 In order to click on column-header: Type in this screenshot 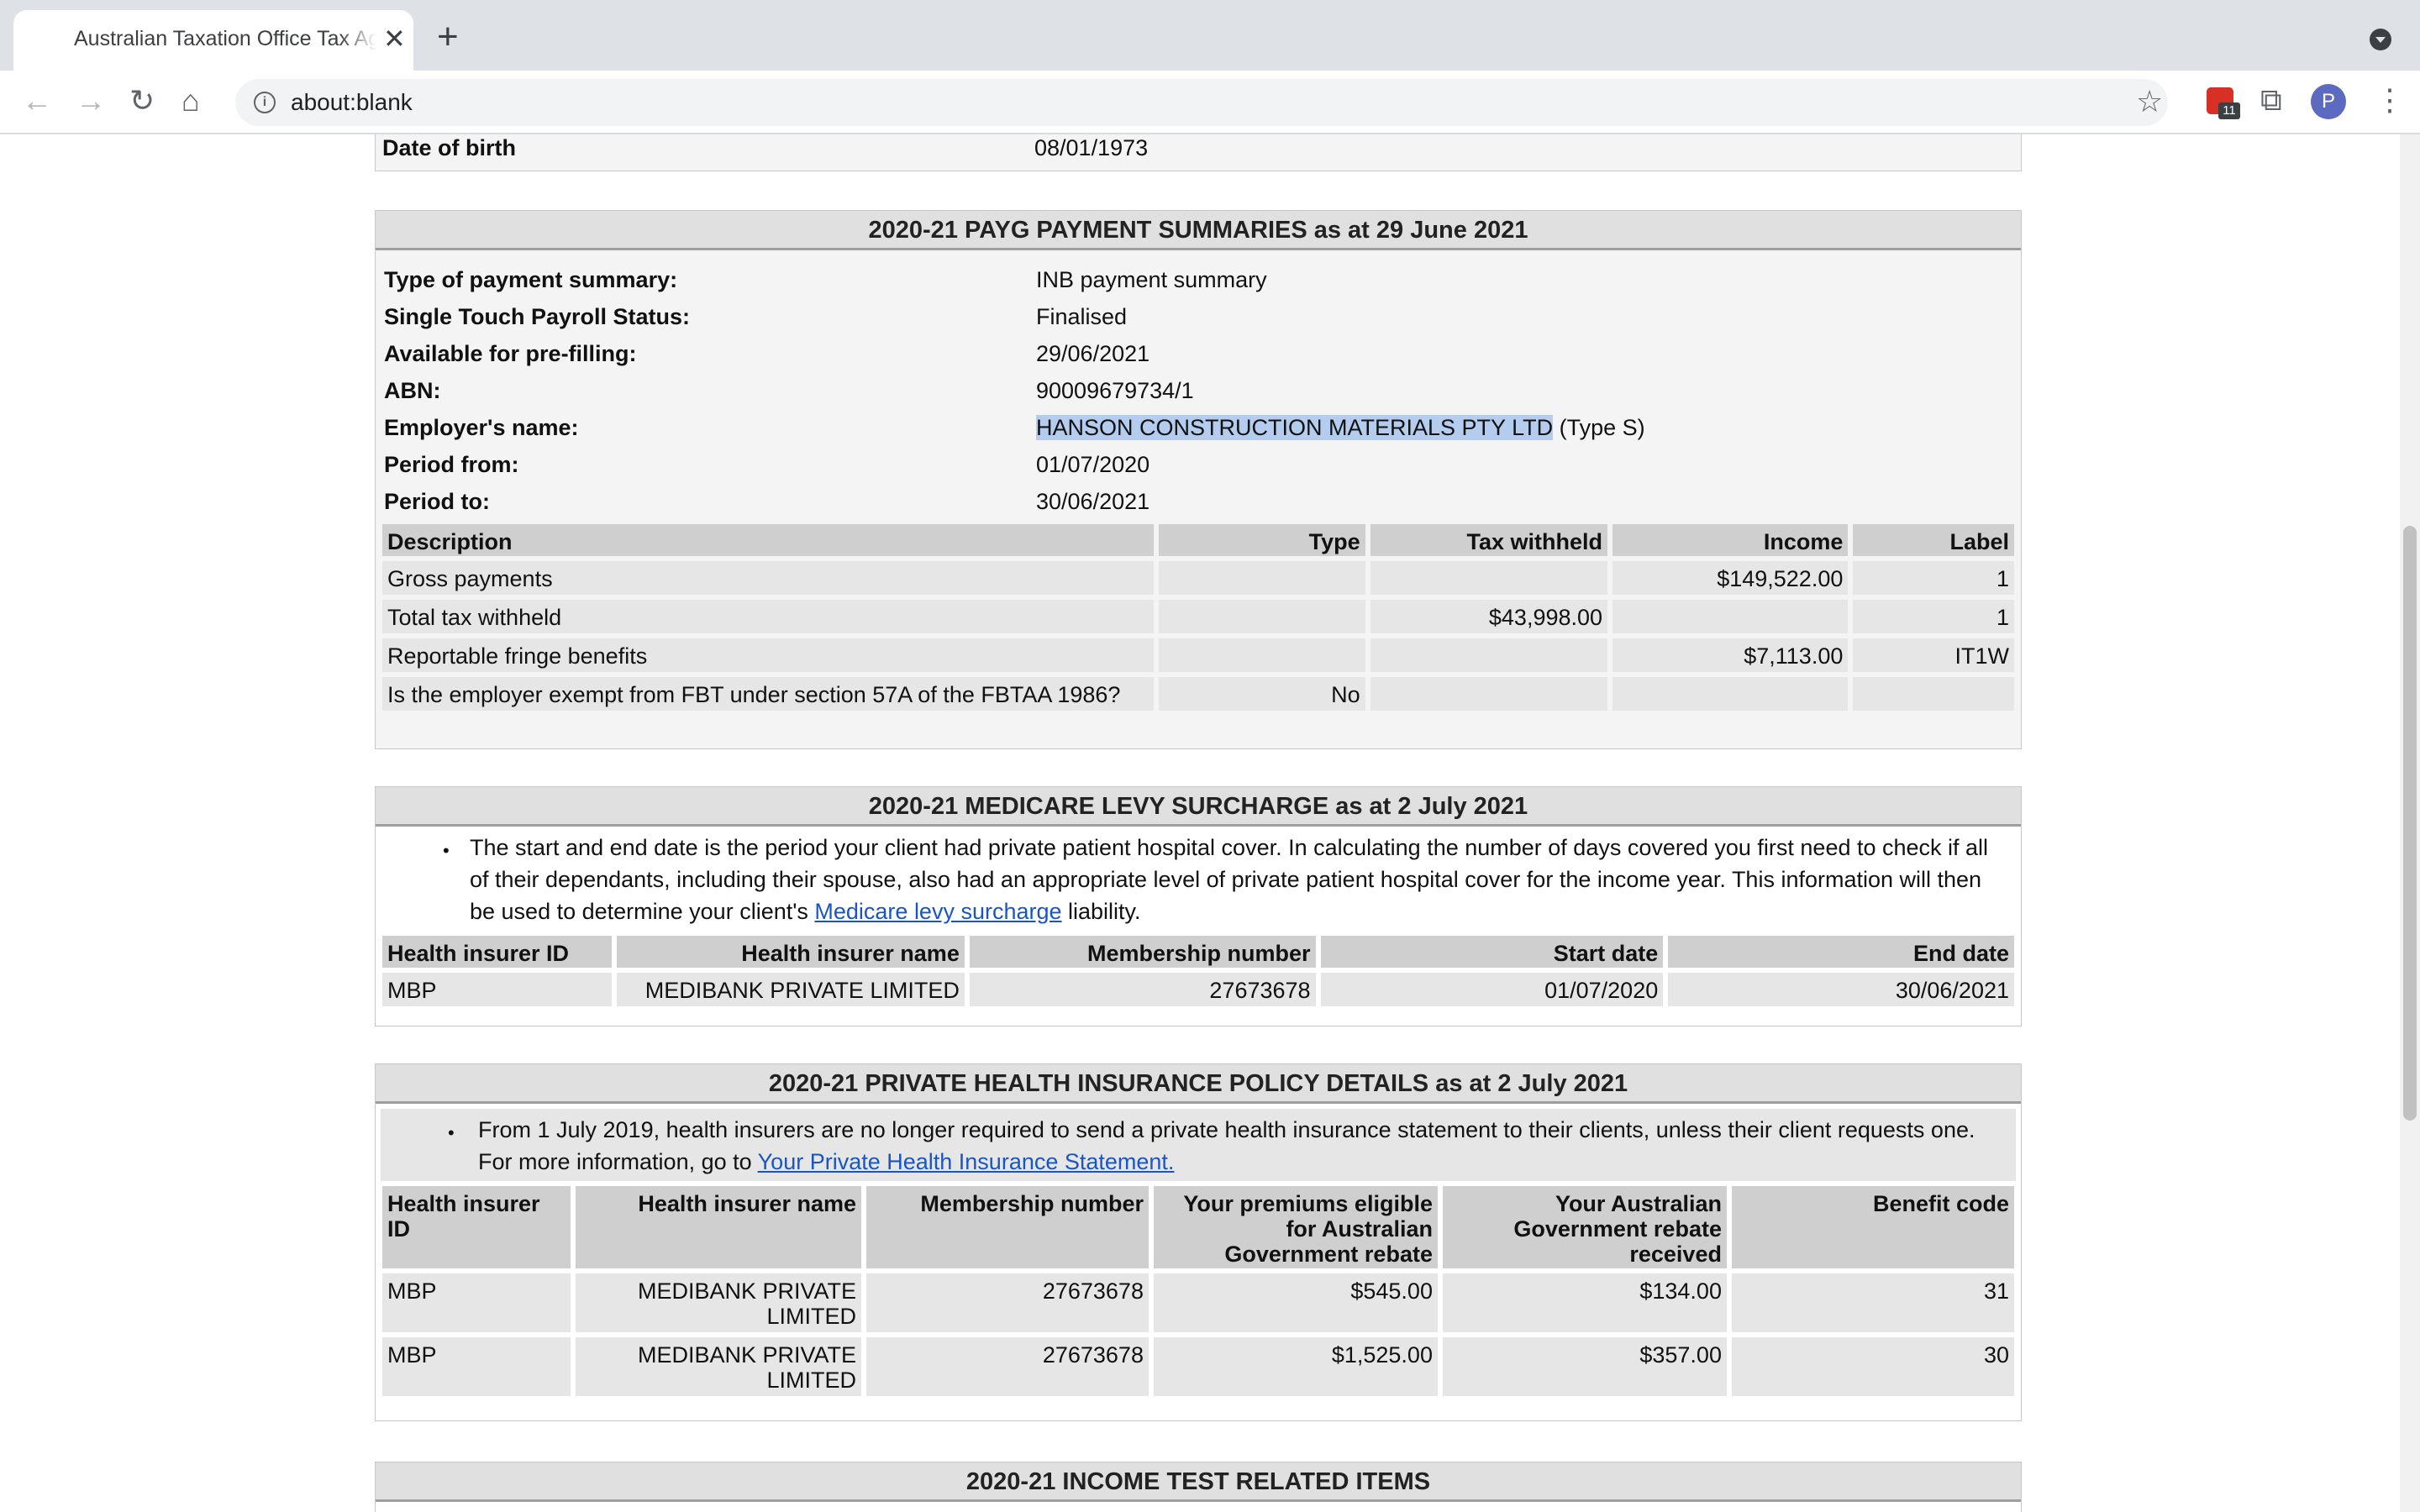, I will do `click(1261, 540)`.